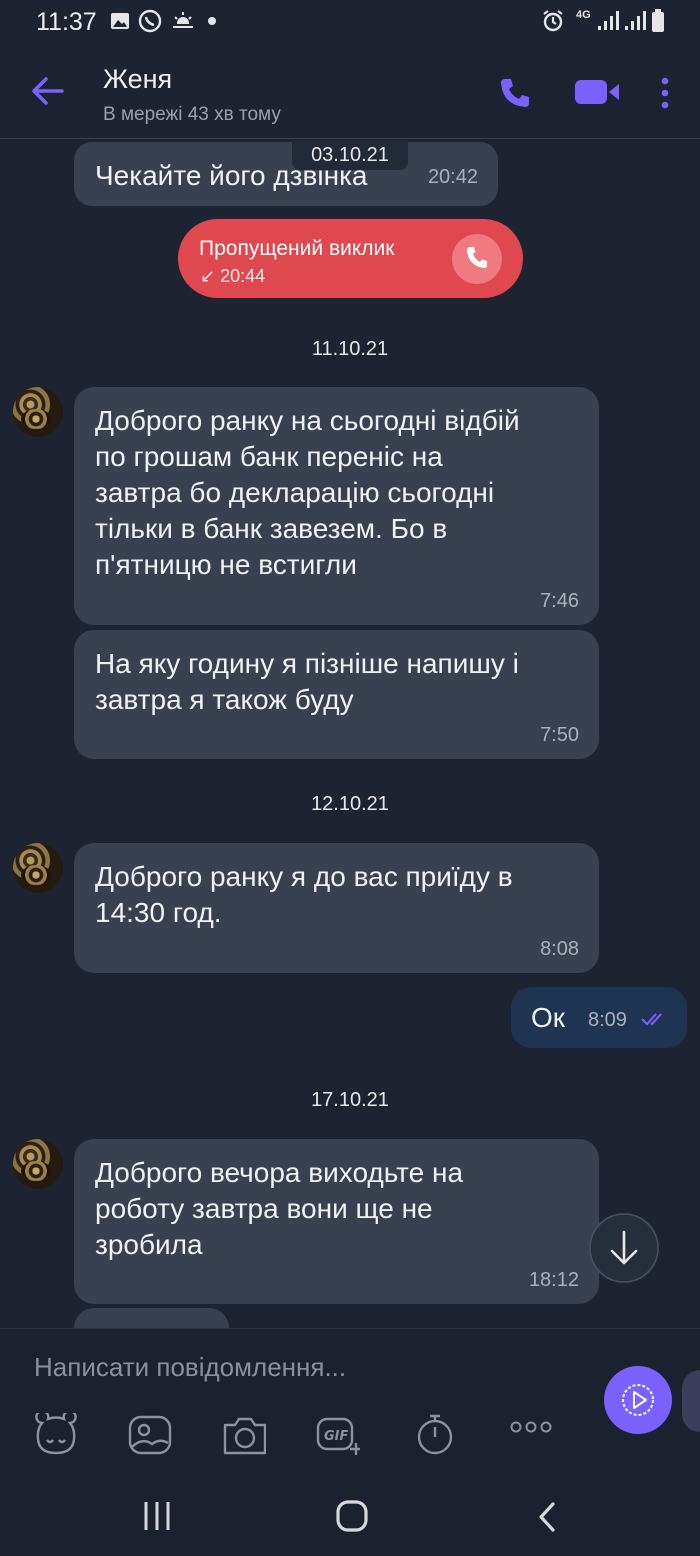 The width and height of the screenshot is (700, 1556). I want to click on missed-call-time: ↙ 20:44, so click(233, 276).